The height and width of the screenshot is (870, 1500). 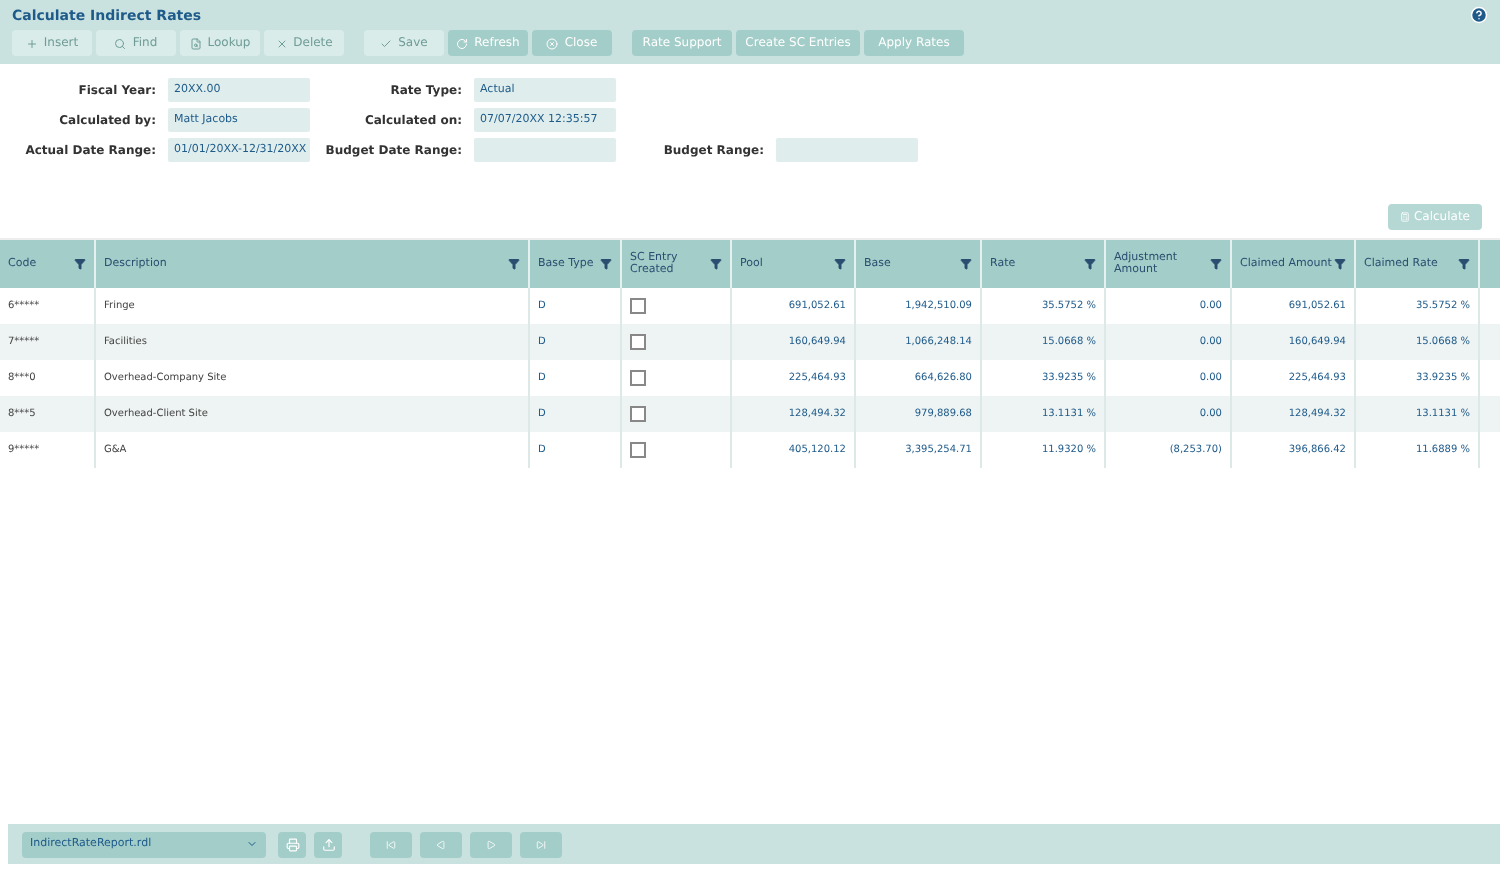 What do you see at coordinates (1405, 217) in the screenshot?
I see `calculator-icon` at bounding box center [1405, 217].